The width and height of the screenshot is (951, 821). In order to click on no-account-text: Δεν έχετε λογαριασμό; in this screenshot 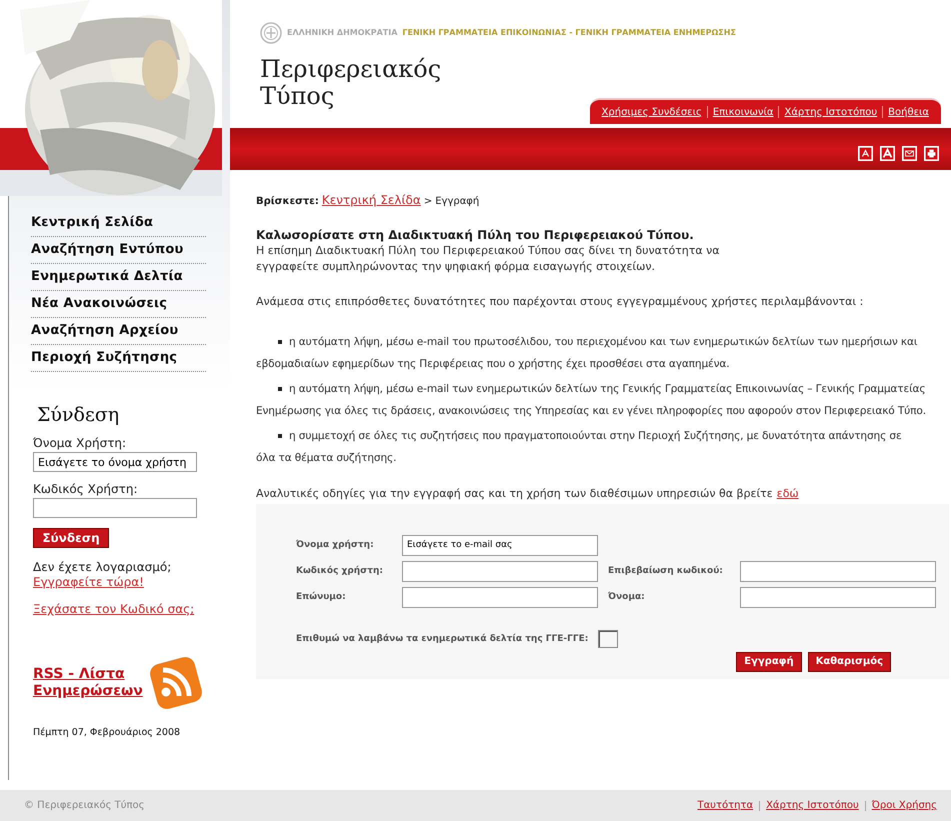, I will do `click(102, 567)`.